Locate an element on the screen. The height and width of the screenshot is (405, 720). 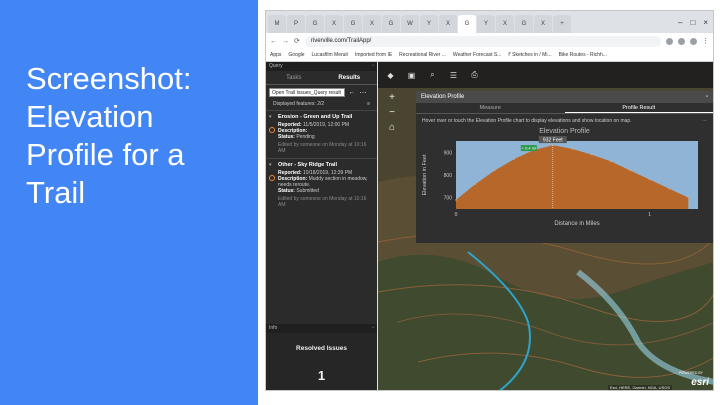
feature-count-row: Displayed features: 2/2 ≡ is located at coordinates (321, 105).